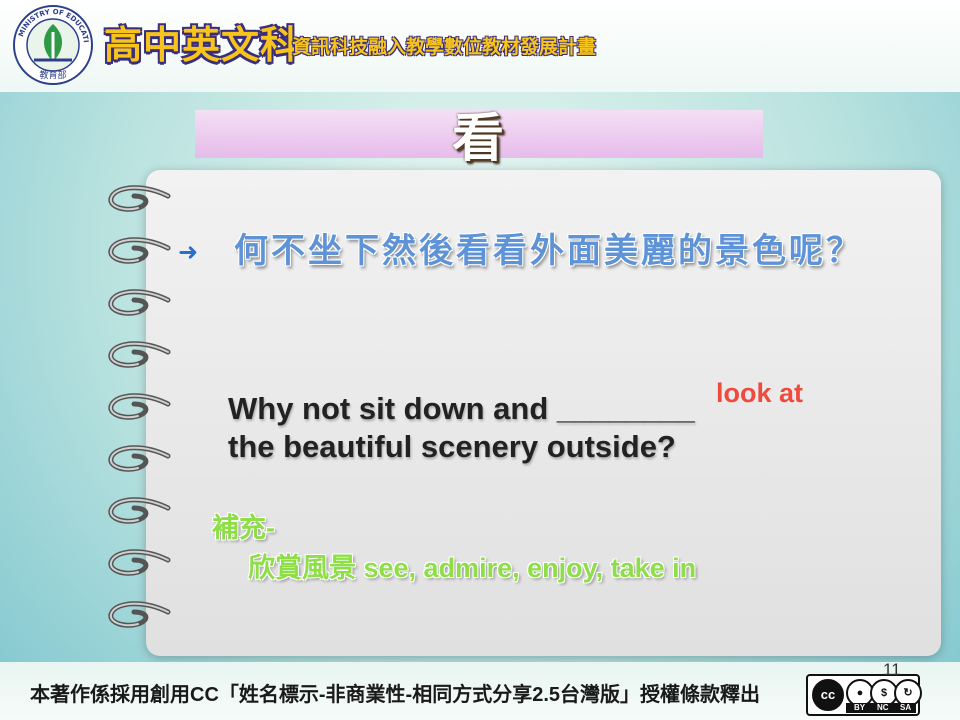 Image resolution: width=960 pixels, height=720 pixels. What do you see at coordinates (864, 695) in the screenshot?
I see `cc-license-badge: cc ● $ ↻ BY NC SA` at bounding box center [864, 695].